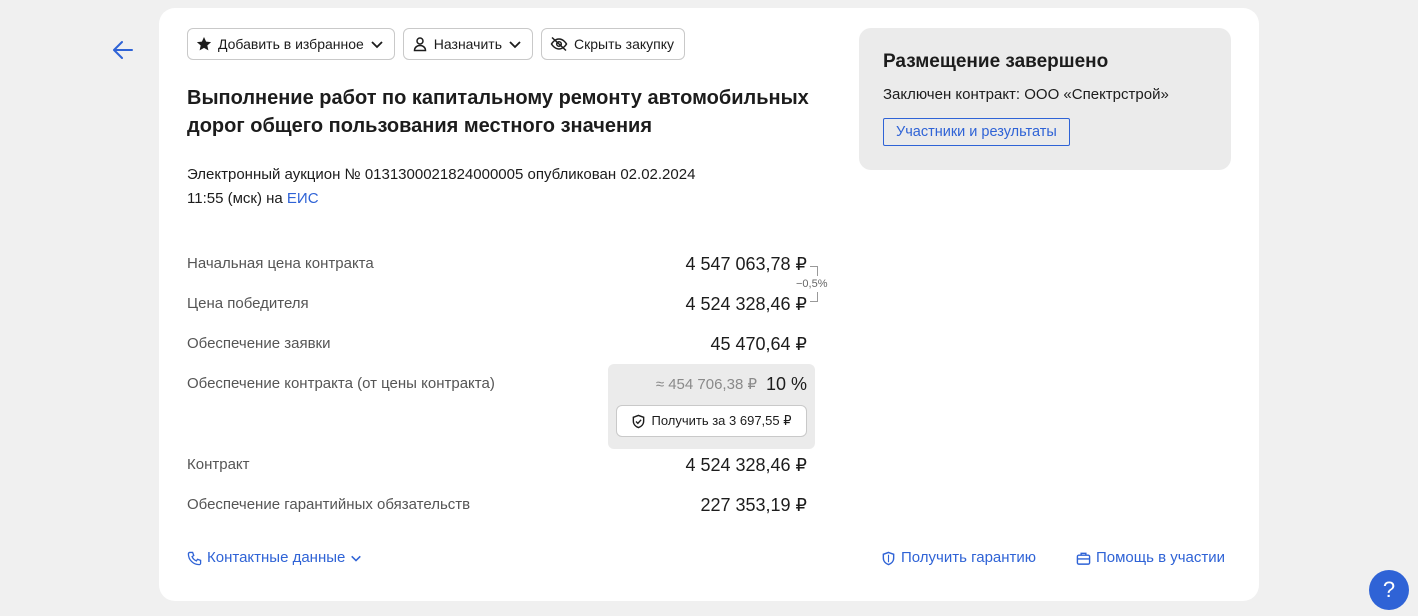 This screenshot has height=616, width=1418. Describe the element at coordinates (969, 557) in the screenshot. I see `get-guarantee-label: Получить гарантию` at that location.